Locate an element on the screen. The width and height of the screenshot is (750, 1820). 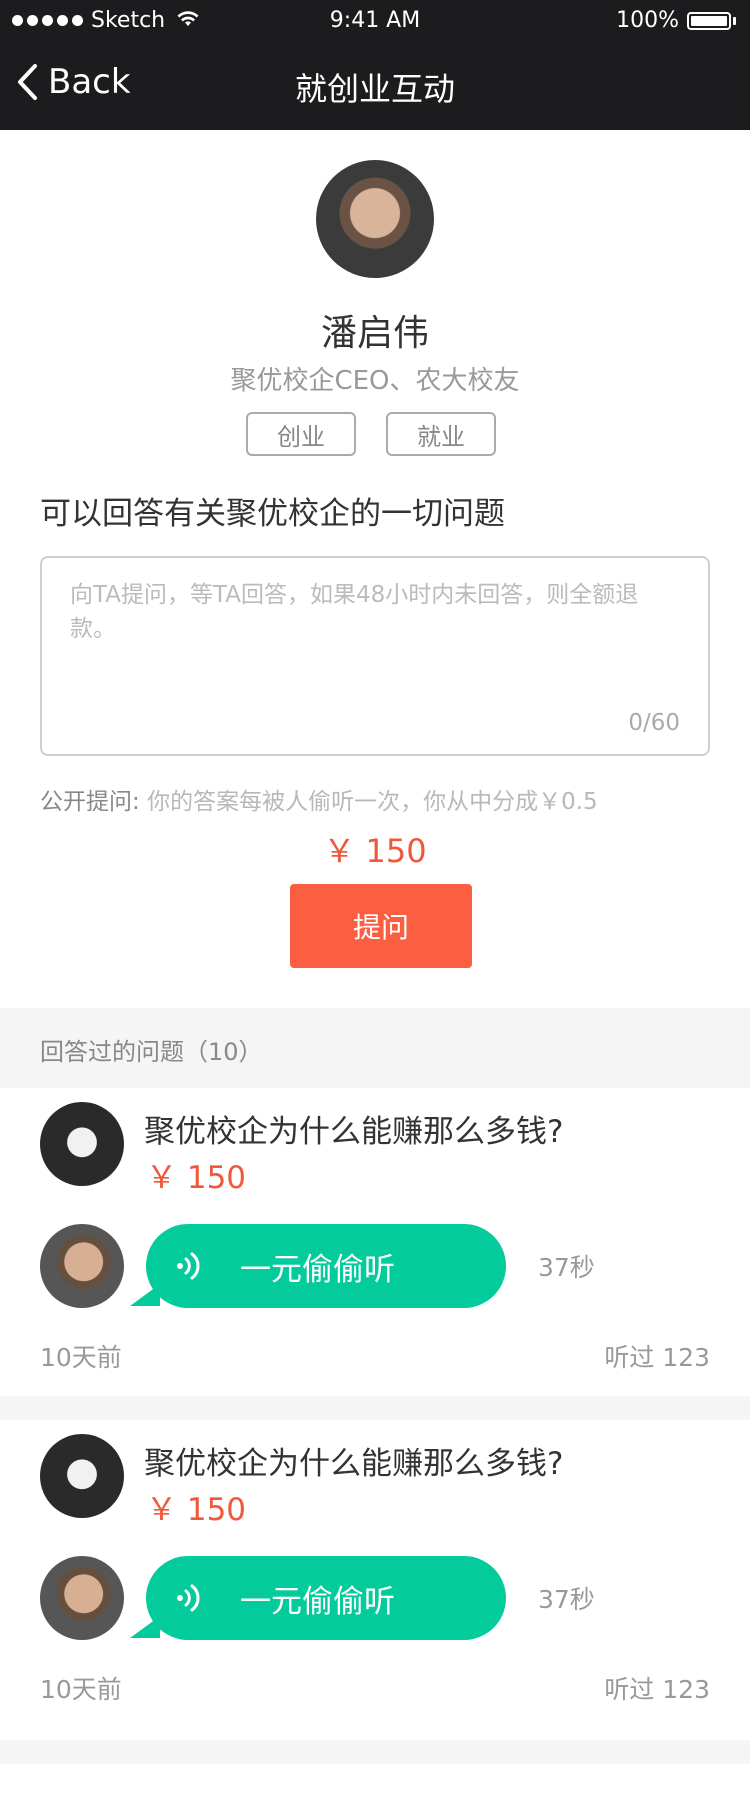
public-note: 公开提问: 你的答案每被人偷听一次，你从中分成￥0.5 is located at coordinates (319, 799).